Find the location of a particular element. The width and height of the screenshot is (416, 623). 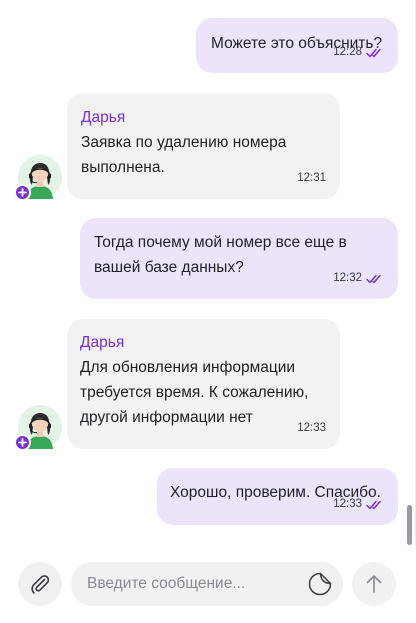

message-input-container is located at coordinates (207, 584).